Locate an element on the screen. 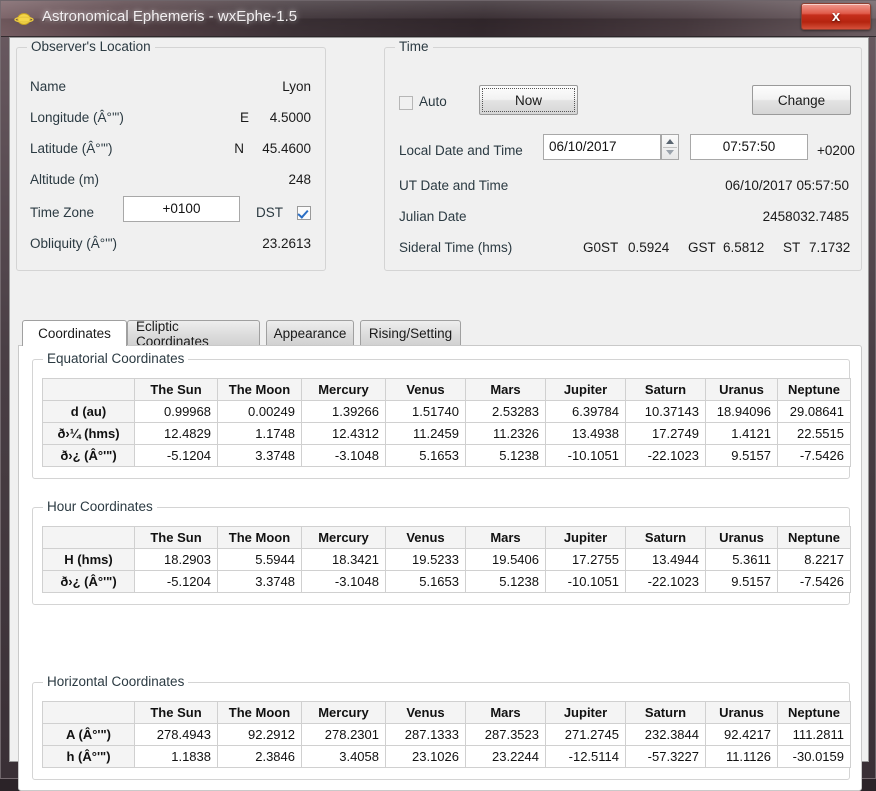 Image resolution: width=876 pixels, height=791 pixels. eq-cell: 1.51740 is located at coordinates (425, 411).